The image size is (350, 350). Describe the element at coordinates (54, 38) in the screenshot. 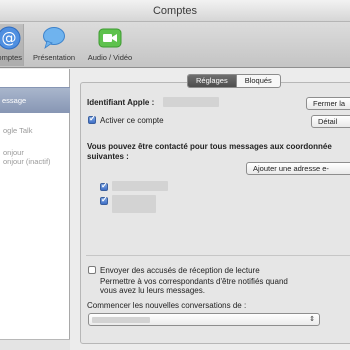

I see `speech-bubble-icon` at that location.